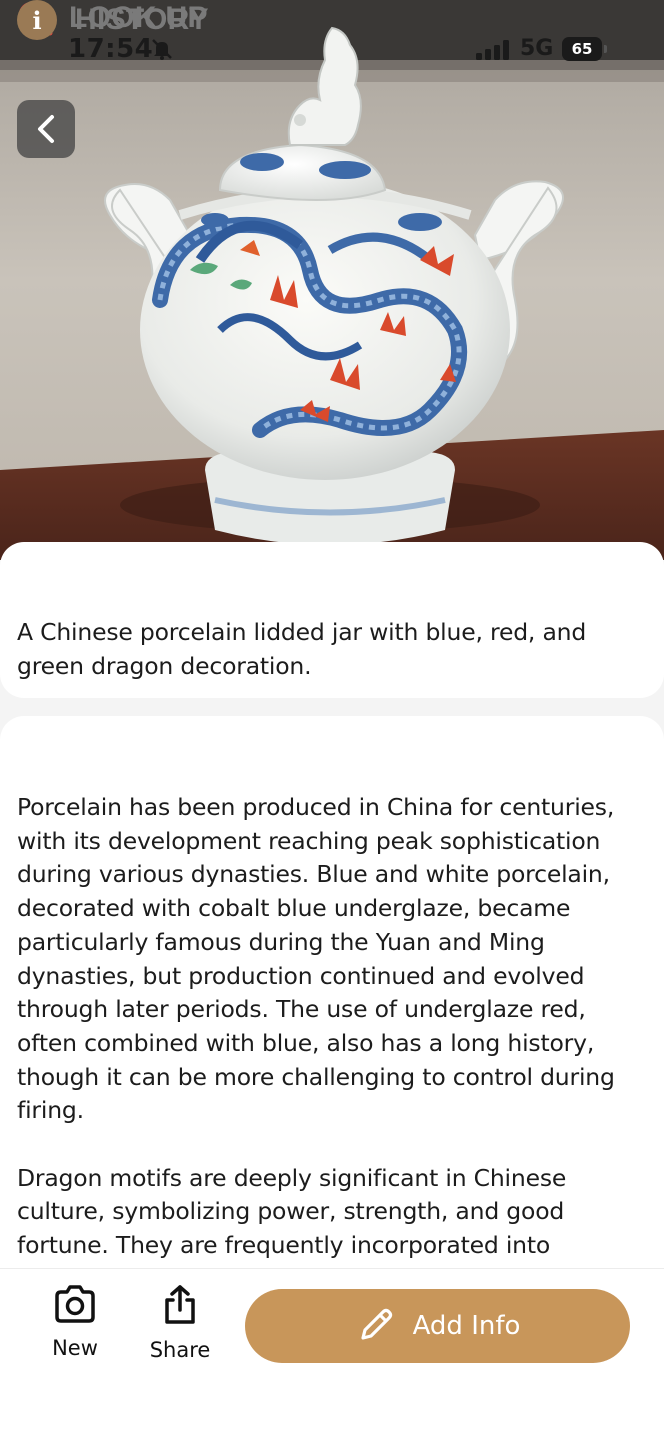 The height and width of the screenshot is (1440, 664). What do you see at coordinates (180, 1350) in the screenshot?
I see `share-label: Share` at bounding box center [180, 1350].